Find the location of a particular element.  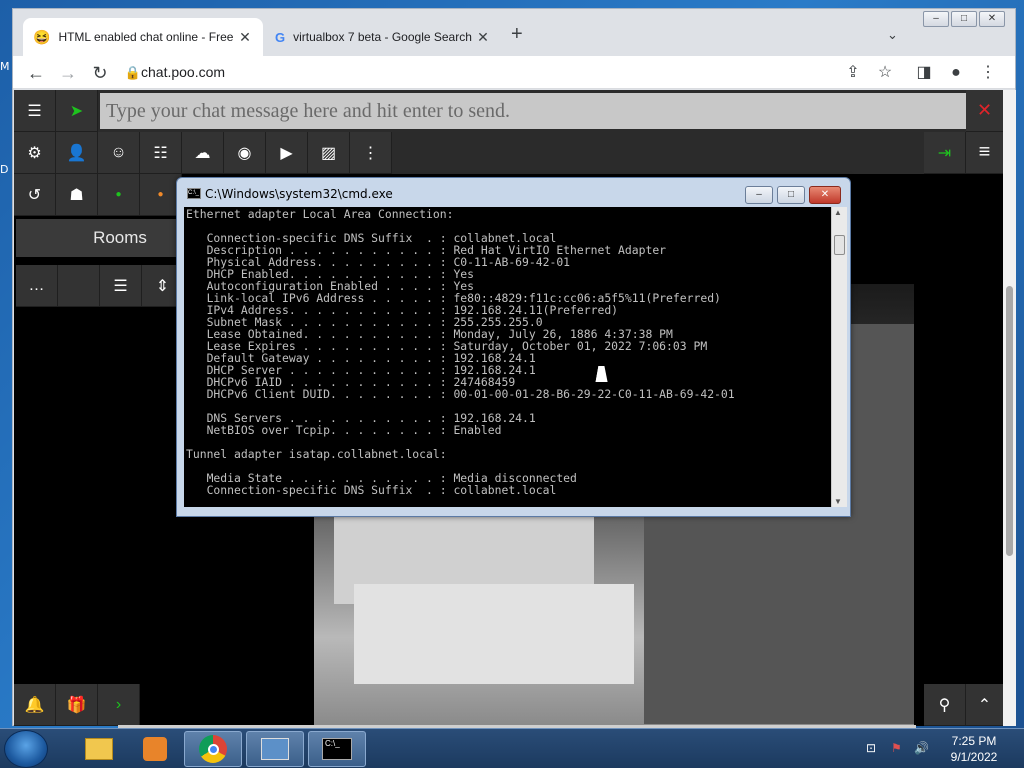

camera-icon: ◉ is located at coordinates (245, 153).